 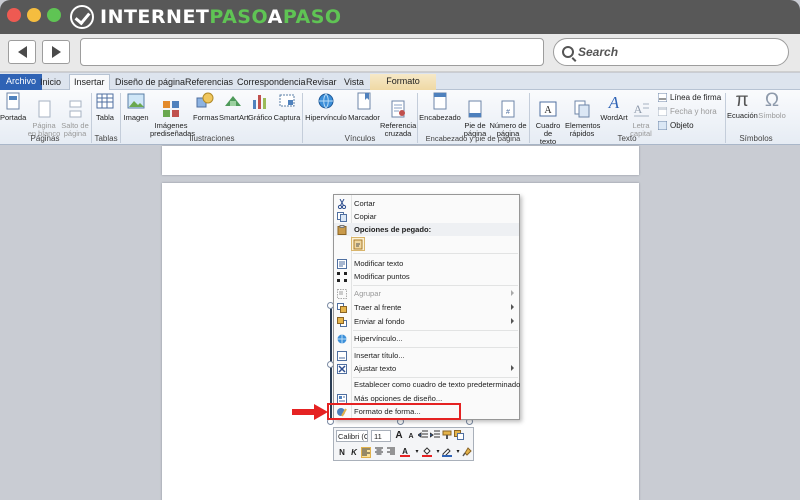 What do you see at coordinates (364, 107) in the screenshot?
I see `marcador-button: Marcador` at bounding box center [364, 107].